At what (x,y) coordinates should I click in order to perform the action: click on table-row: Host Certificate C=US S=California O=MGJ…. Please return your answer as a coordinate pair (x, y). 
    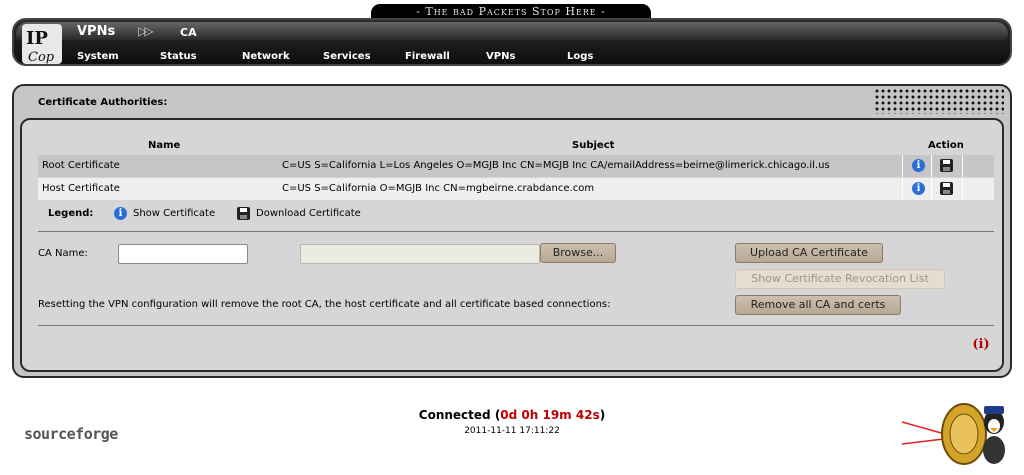
    Looking at the image, I should click on (516, 189).